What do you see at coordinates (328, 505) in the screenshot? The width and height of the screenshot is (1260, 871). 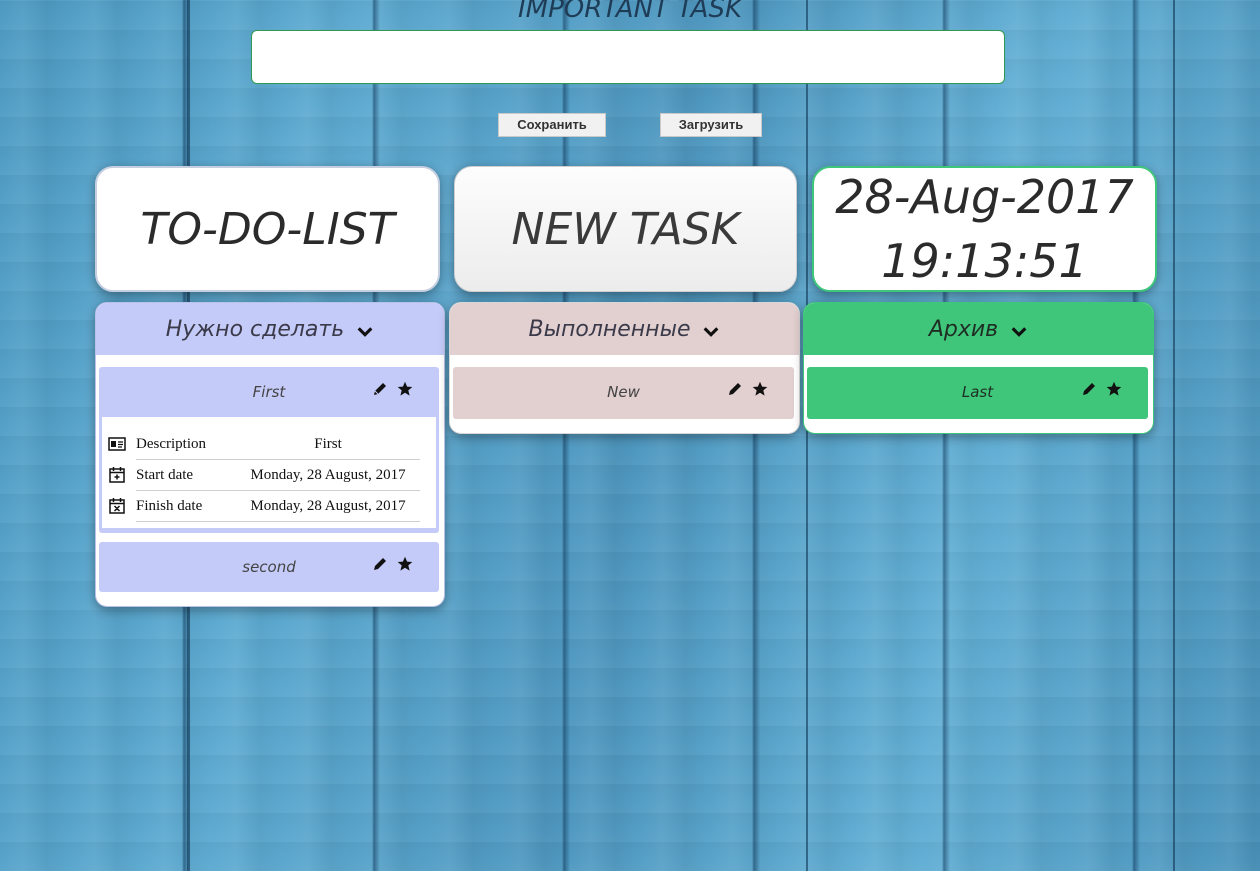 I see `finish-date-value: Monday, 28 August, 2017` at bounding box center [328, 505].